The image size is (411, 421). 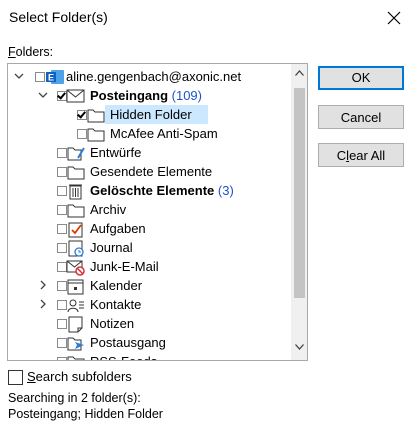 I want to click on cancel-button: Cancel, so click(x=361, y=117).